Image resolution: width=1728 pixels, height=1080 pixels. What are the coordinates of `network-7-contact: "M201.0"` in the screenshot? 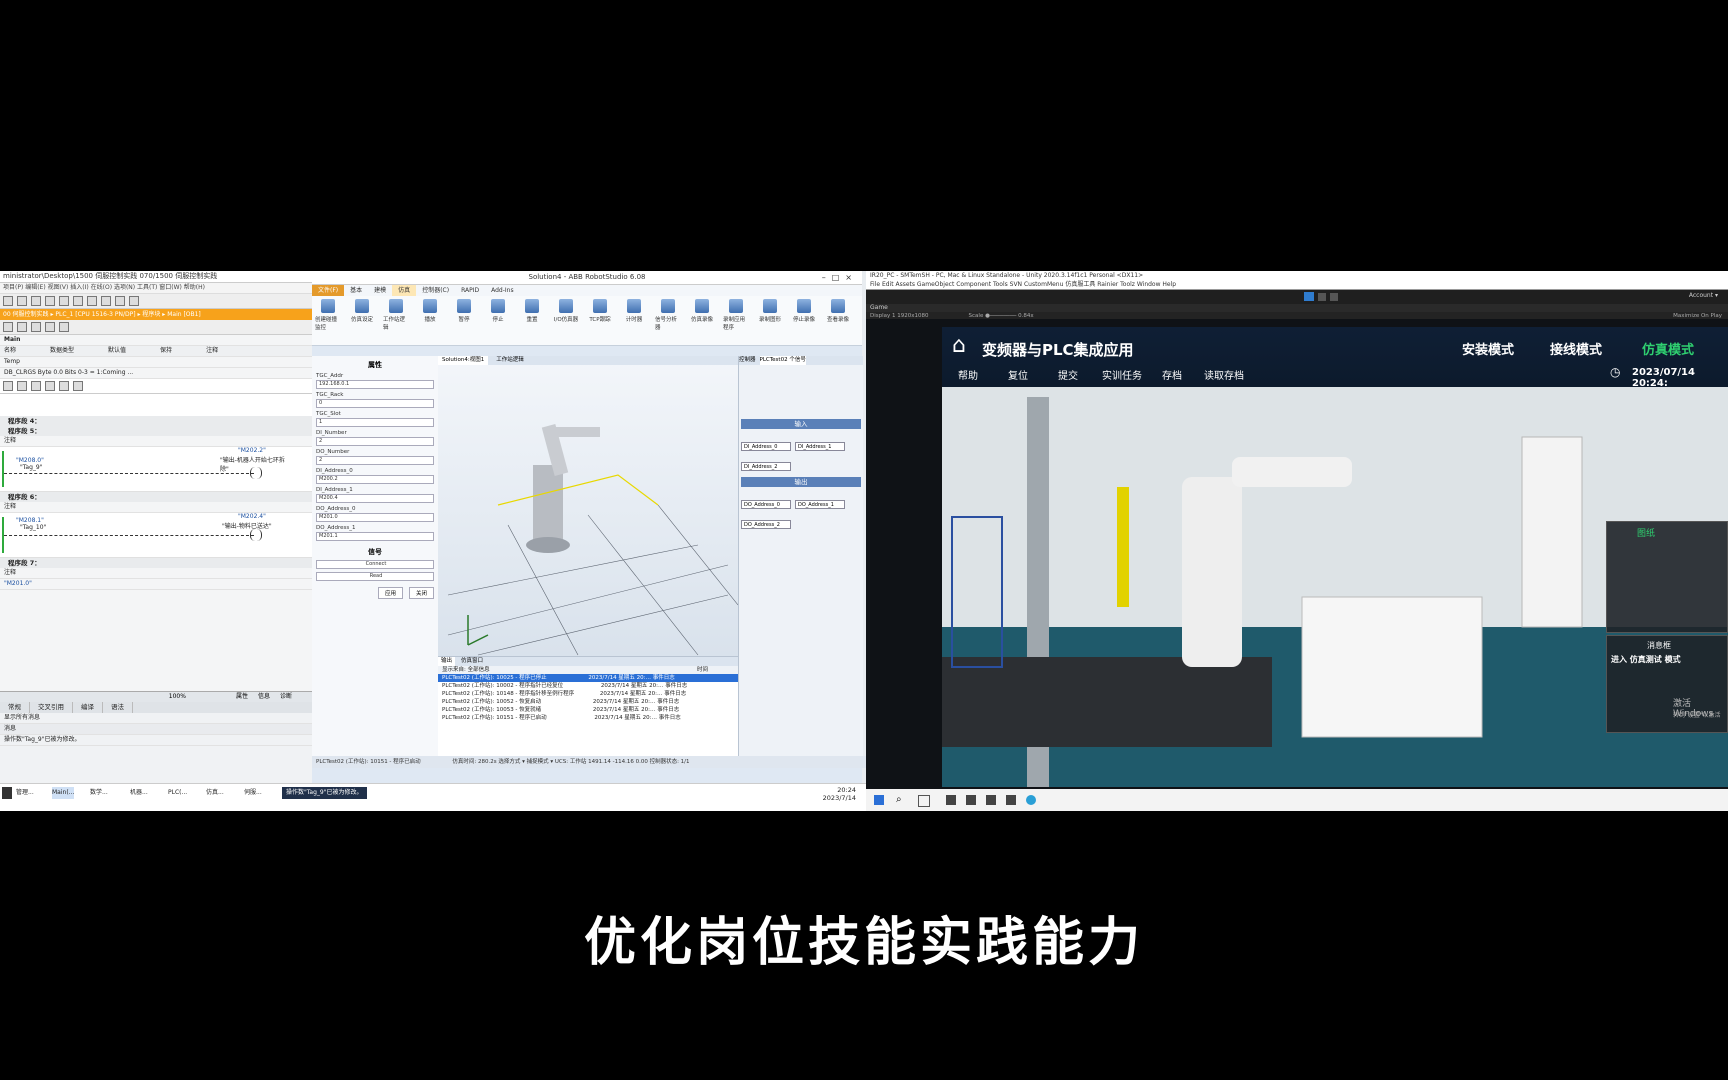 It's located at (156, 584).